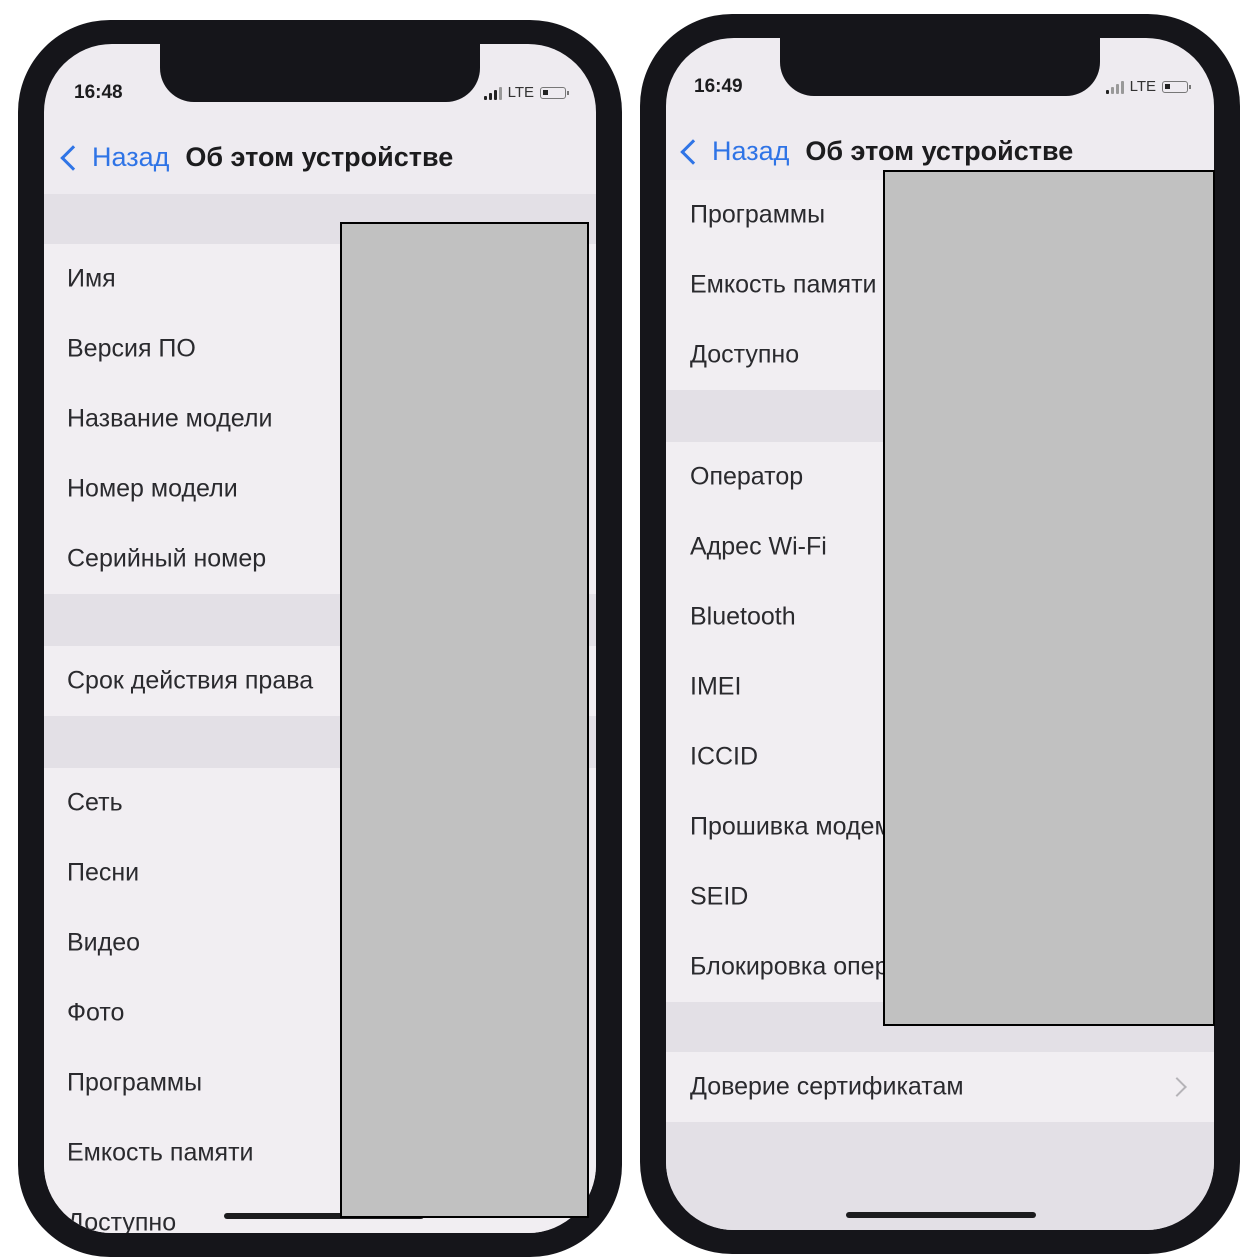 This screenshot has height=1257, width=1248. What do you see at coordinates (716, 686) in the screenshot?
I see `row-label: IMEI` at bounding box center [716, 686].